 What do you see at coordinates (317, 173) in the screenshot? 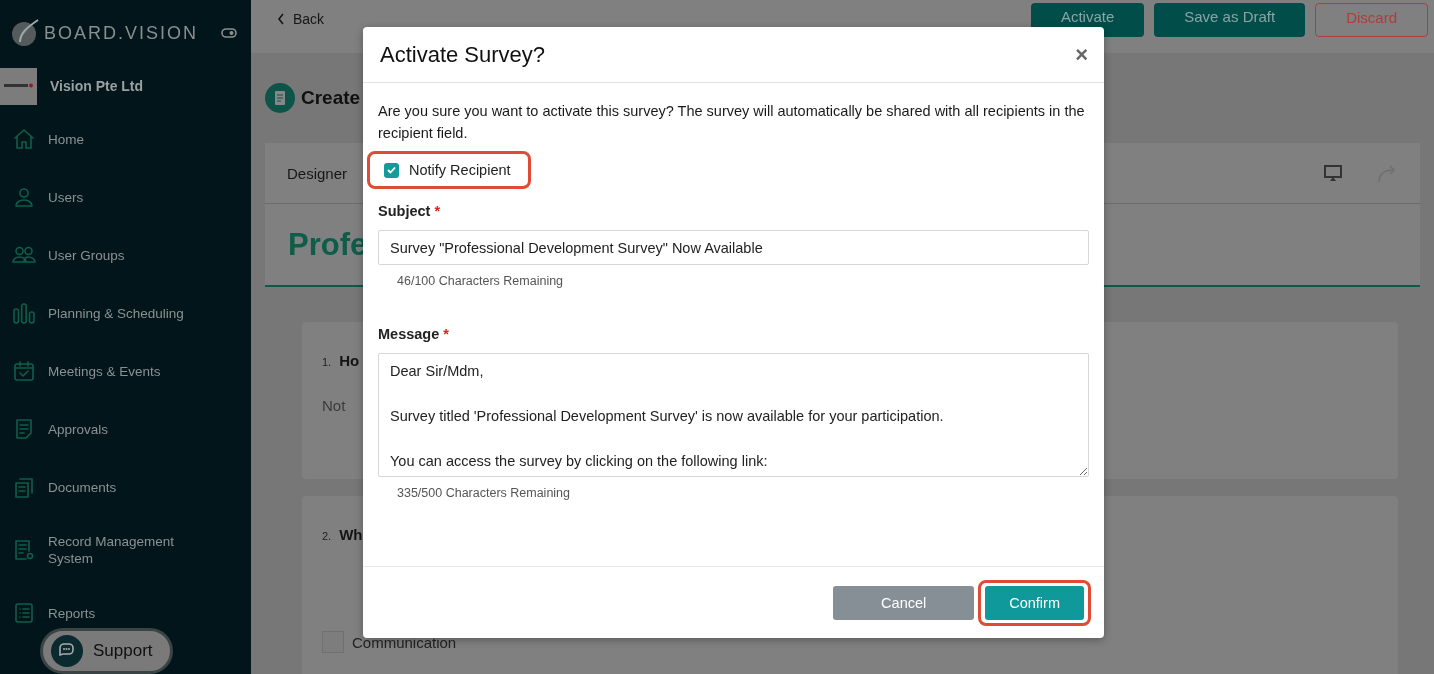
I see `tab: Designer` at bounding box center [317, 173].